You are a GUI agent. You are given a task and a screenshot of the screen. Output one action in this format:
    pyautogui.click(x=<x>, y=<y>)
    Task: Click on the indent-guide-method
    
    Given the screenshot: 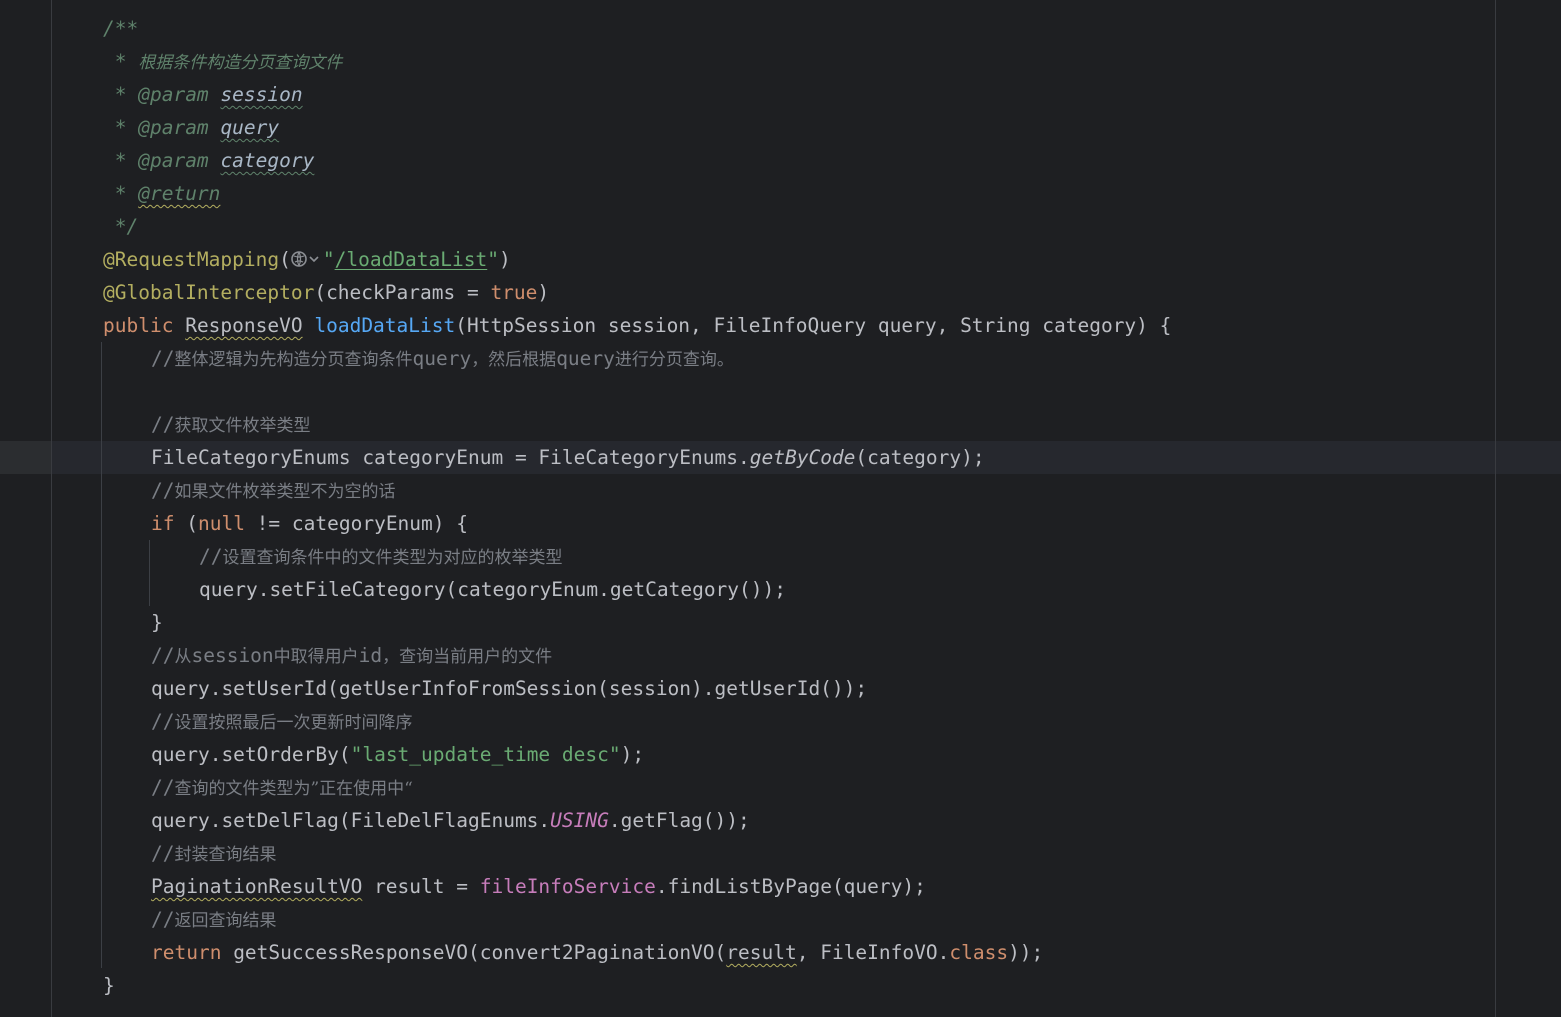 What is the action you would take?
    pyautogui.click(x=101, y=655)
    